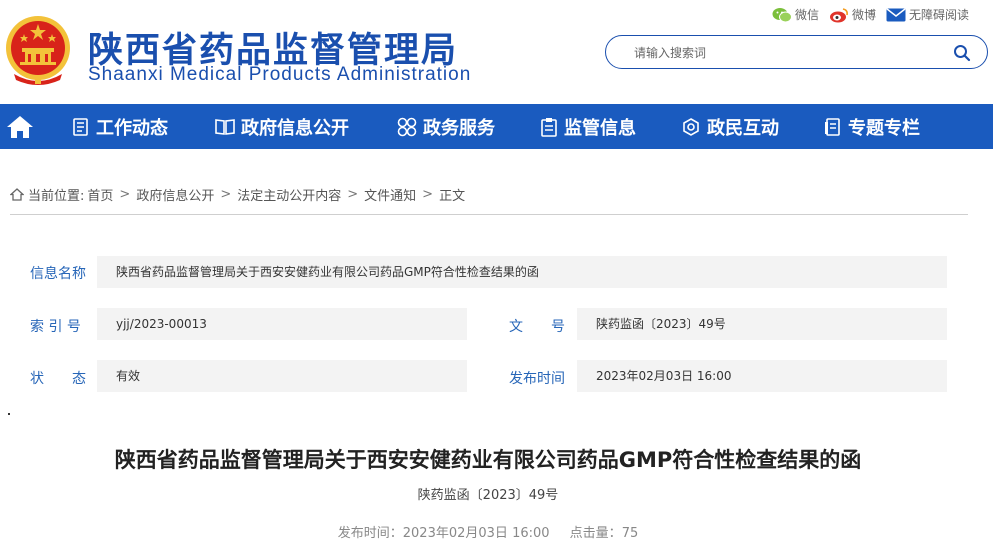  I want to click on article-meta: 发布时间：2023年02月03日 16:00 点击量：75, so click(488, 531).